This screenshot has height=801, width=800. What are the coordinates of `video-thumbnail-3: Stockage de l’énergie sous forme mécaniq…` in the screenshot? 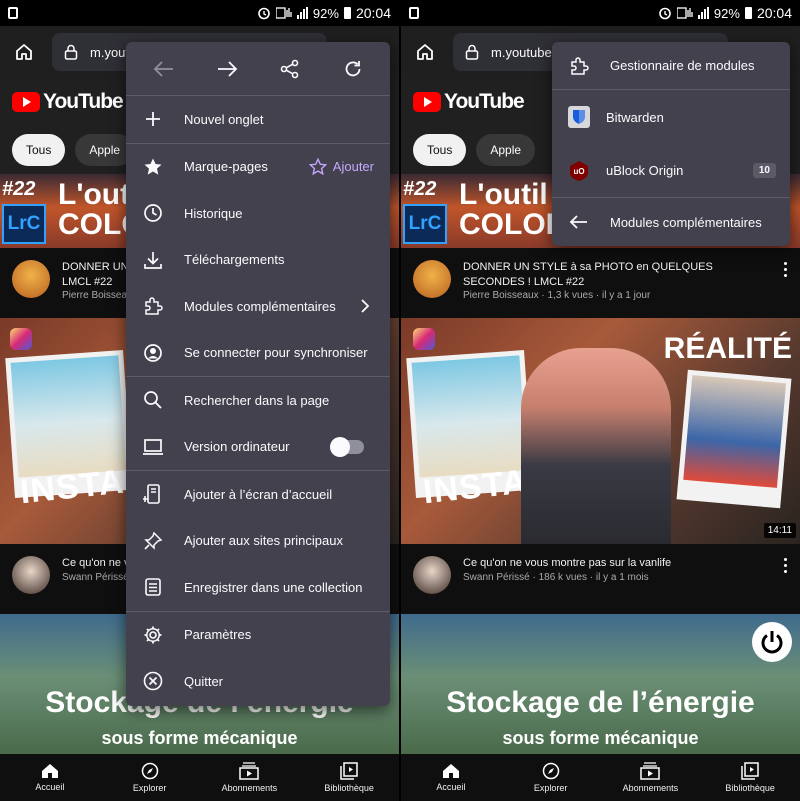 It's located at (600, 684).